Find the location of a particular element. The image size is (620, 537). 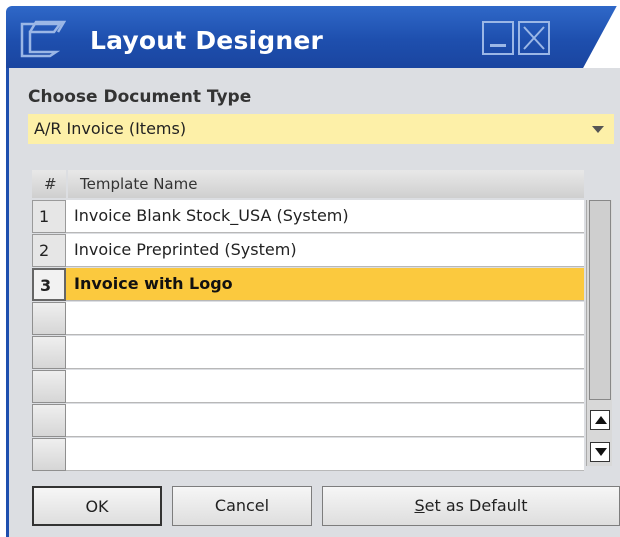

set-as-default-button: Set as Default is located at coordinates (471, 506).